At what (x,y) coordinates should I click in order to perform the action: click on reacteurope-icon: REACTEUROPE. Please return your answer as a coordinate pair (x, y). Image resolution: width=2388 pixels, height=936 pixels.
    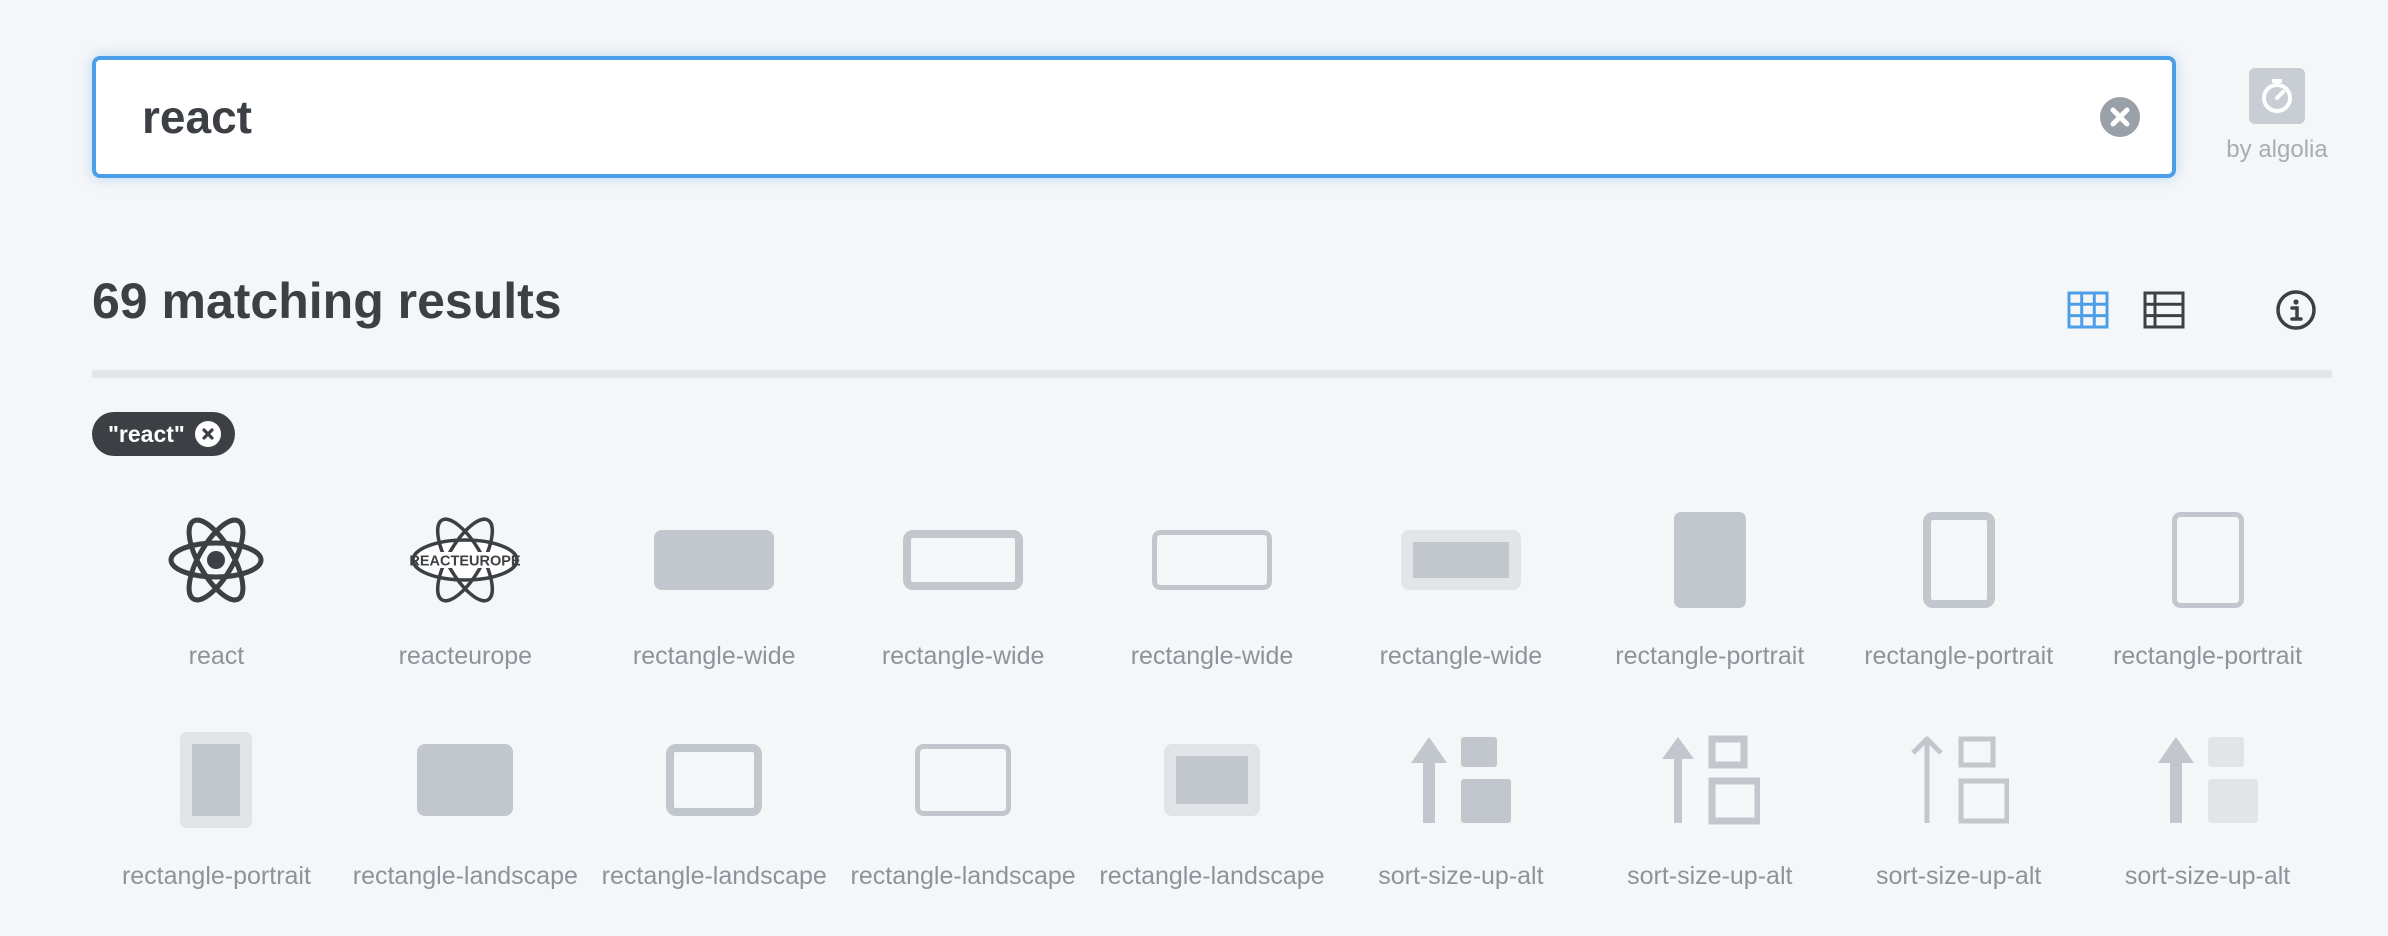
    Looking at the image, I should click on (465, 560).